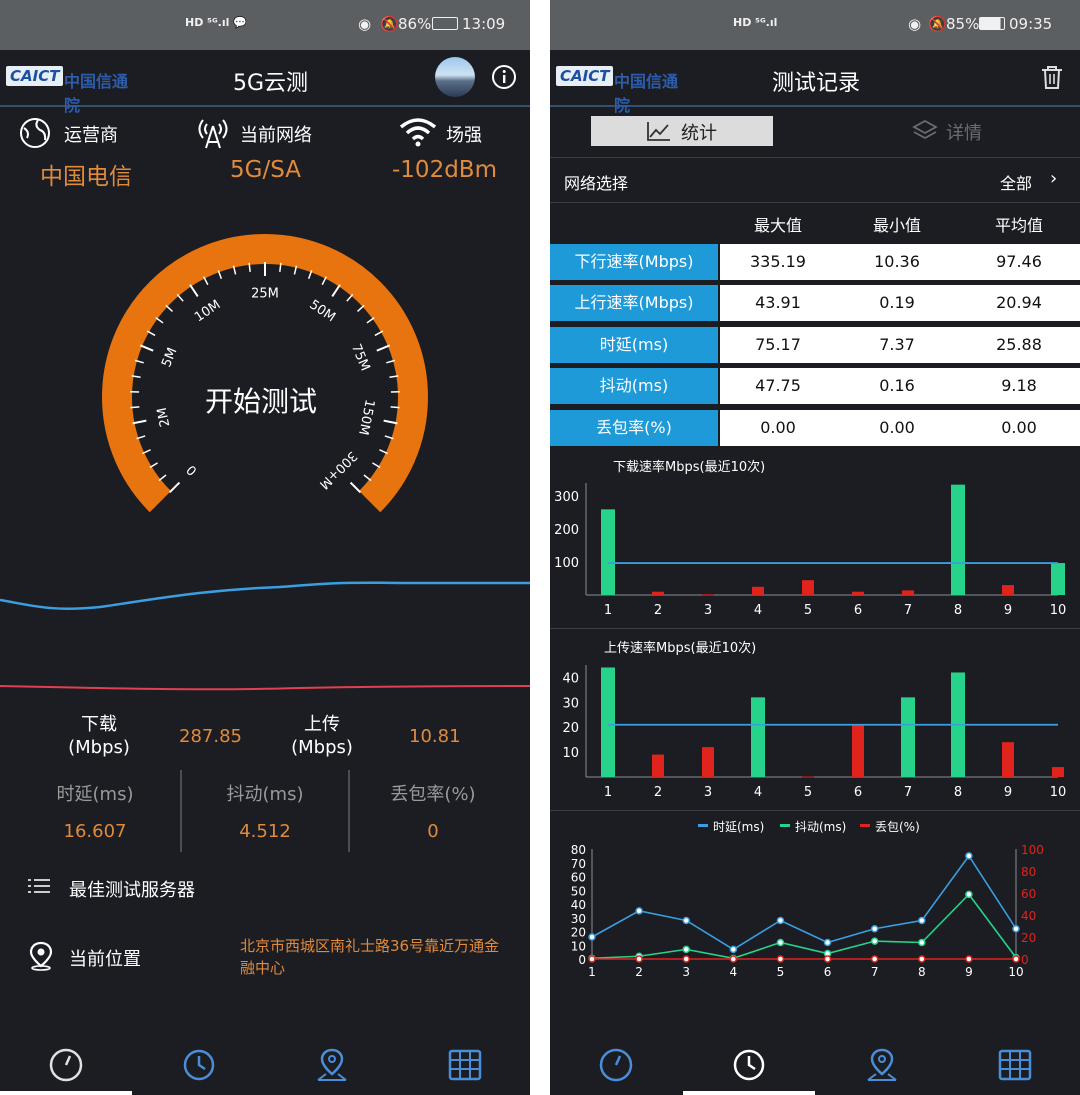  I want to click on x-tick-label: 8, so click(958, 610).